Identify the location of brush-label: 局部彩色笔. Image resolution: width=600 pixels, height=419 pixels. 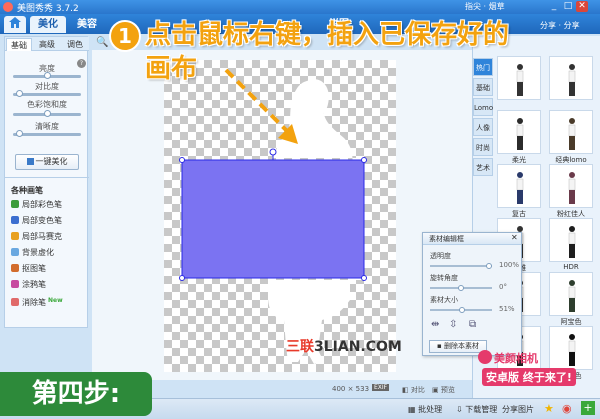
(42, 204).